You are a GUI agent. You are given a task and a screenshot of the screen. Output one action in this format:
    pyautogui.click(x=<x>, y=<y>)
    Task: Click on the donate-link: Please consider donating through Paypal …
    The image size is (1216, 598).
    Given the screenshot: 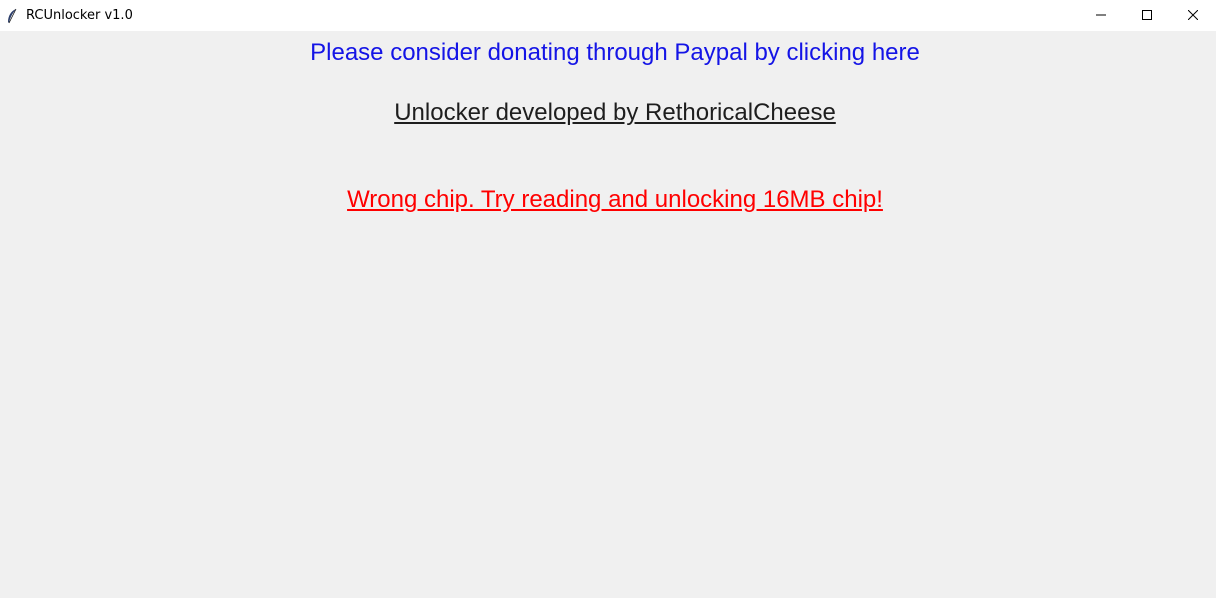 What is the action you would take?
    pyautogui.click(x=608, y=53)
    